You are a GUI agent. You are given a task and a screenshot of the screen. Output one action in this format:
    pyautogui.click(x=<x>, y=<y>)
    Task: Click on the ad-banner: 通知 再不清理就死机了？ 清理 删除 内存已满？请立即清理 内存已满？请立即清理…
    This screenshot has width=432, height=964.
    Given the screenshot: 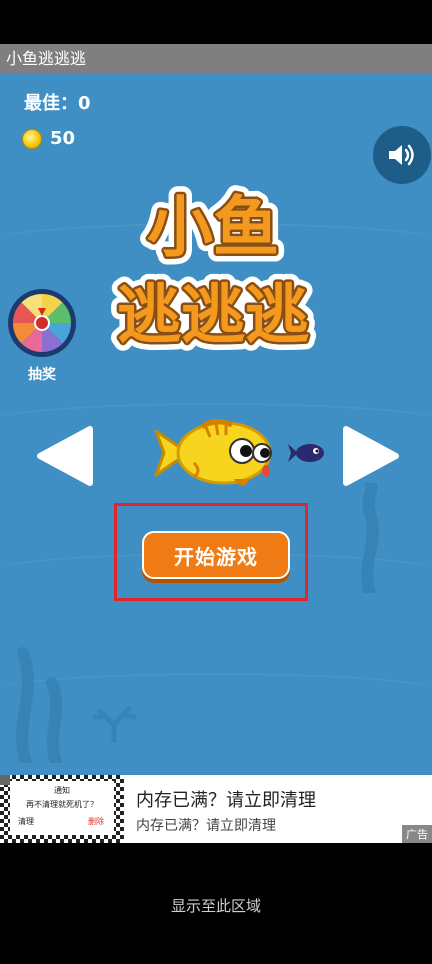 What is the action you would take?
    pyautogui.click(x=216, y=809)
    